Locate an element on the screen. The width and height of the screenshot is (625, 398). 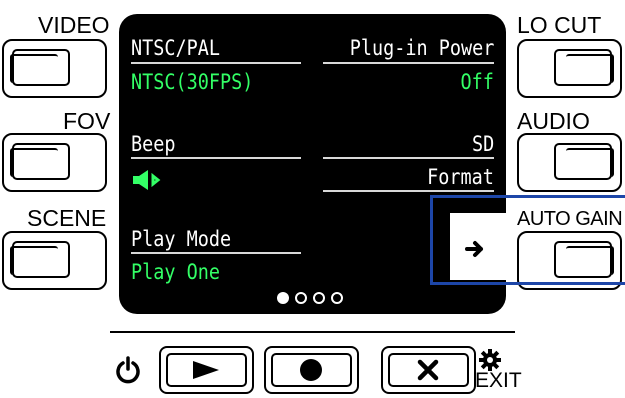
lo-cut-label: LO CUT is located at coordinates (559, 25).